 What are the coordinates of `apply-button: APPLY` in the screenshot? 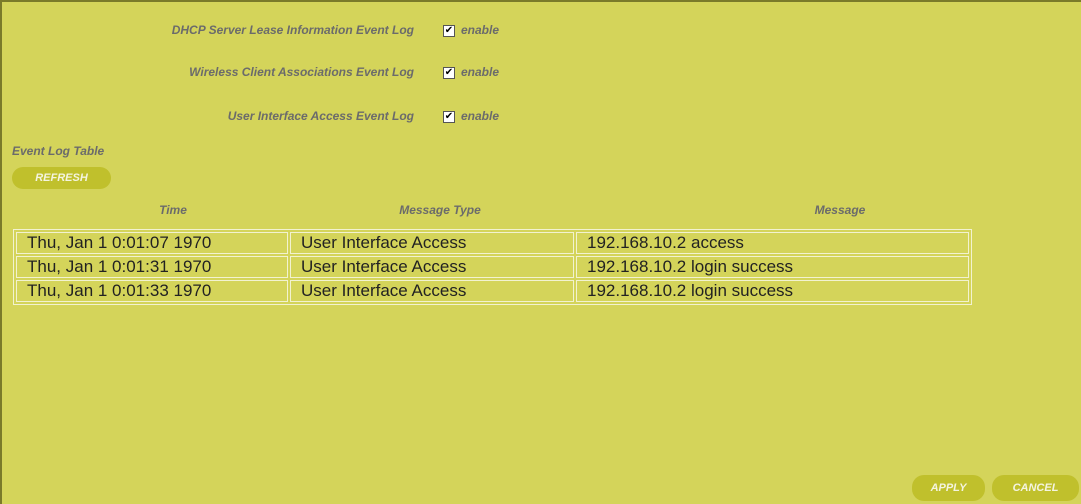 It's located at (948, 488).